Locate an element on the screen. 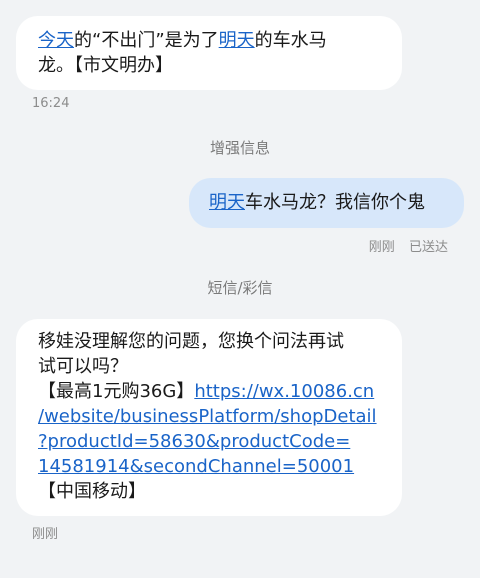  message-line: 【最高1元购36G】https://wx.10086.cn is located at coordinates (212, 391).